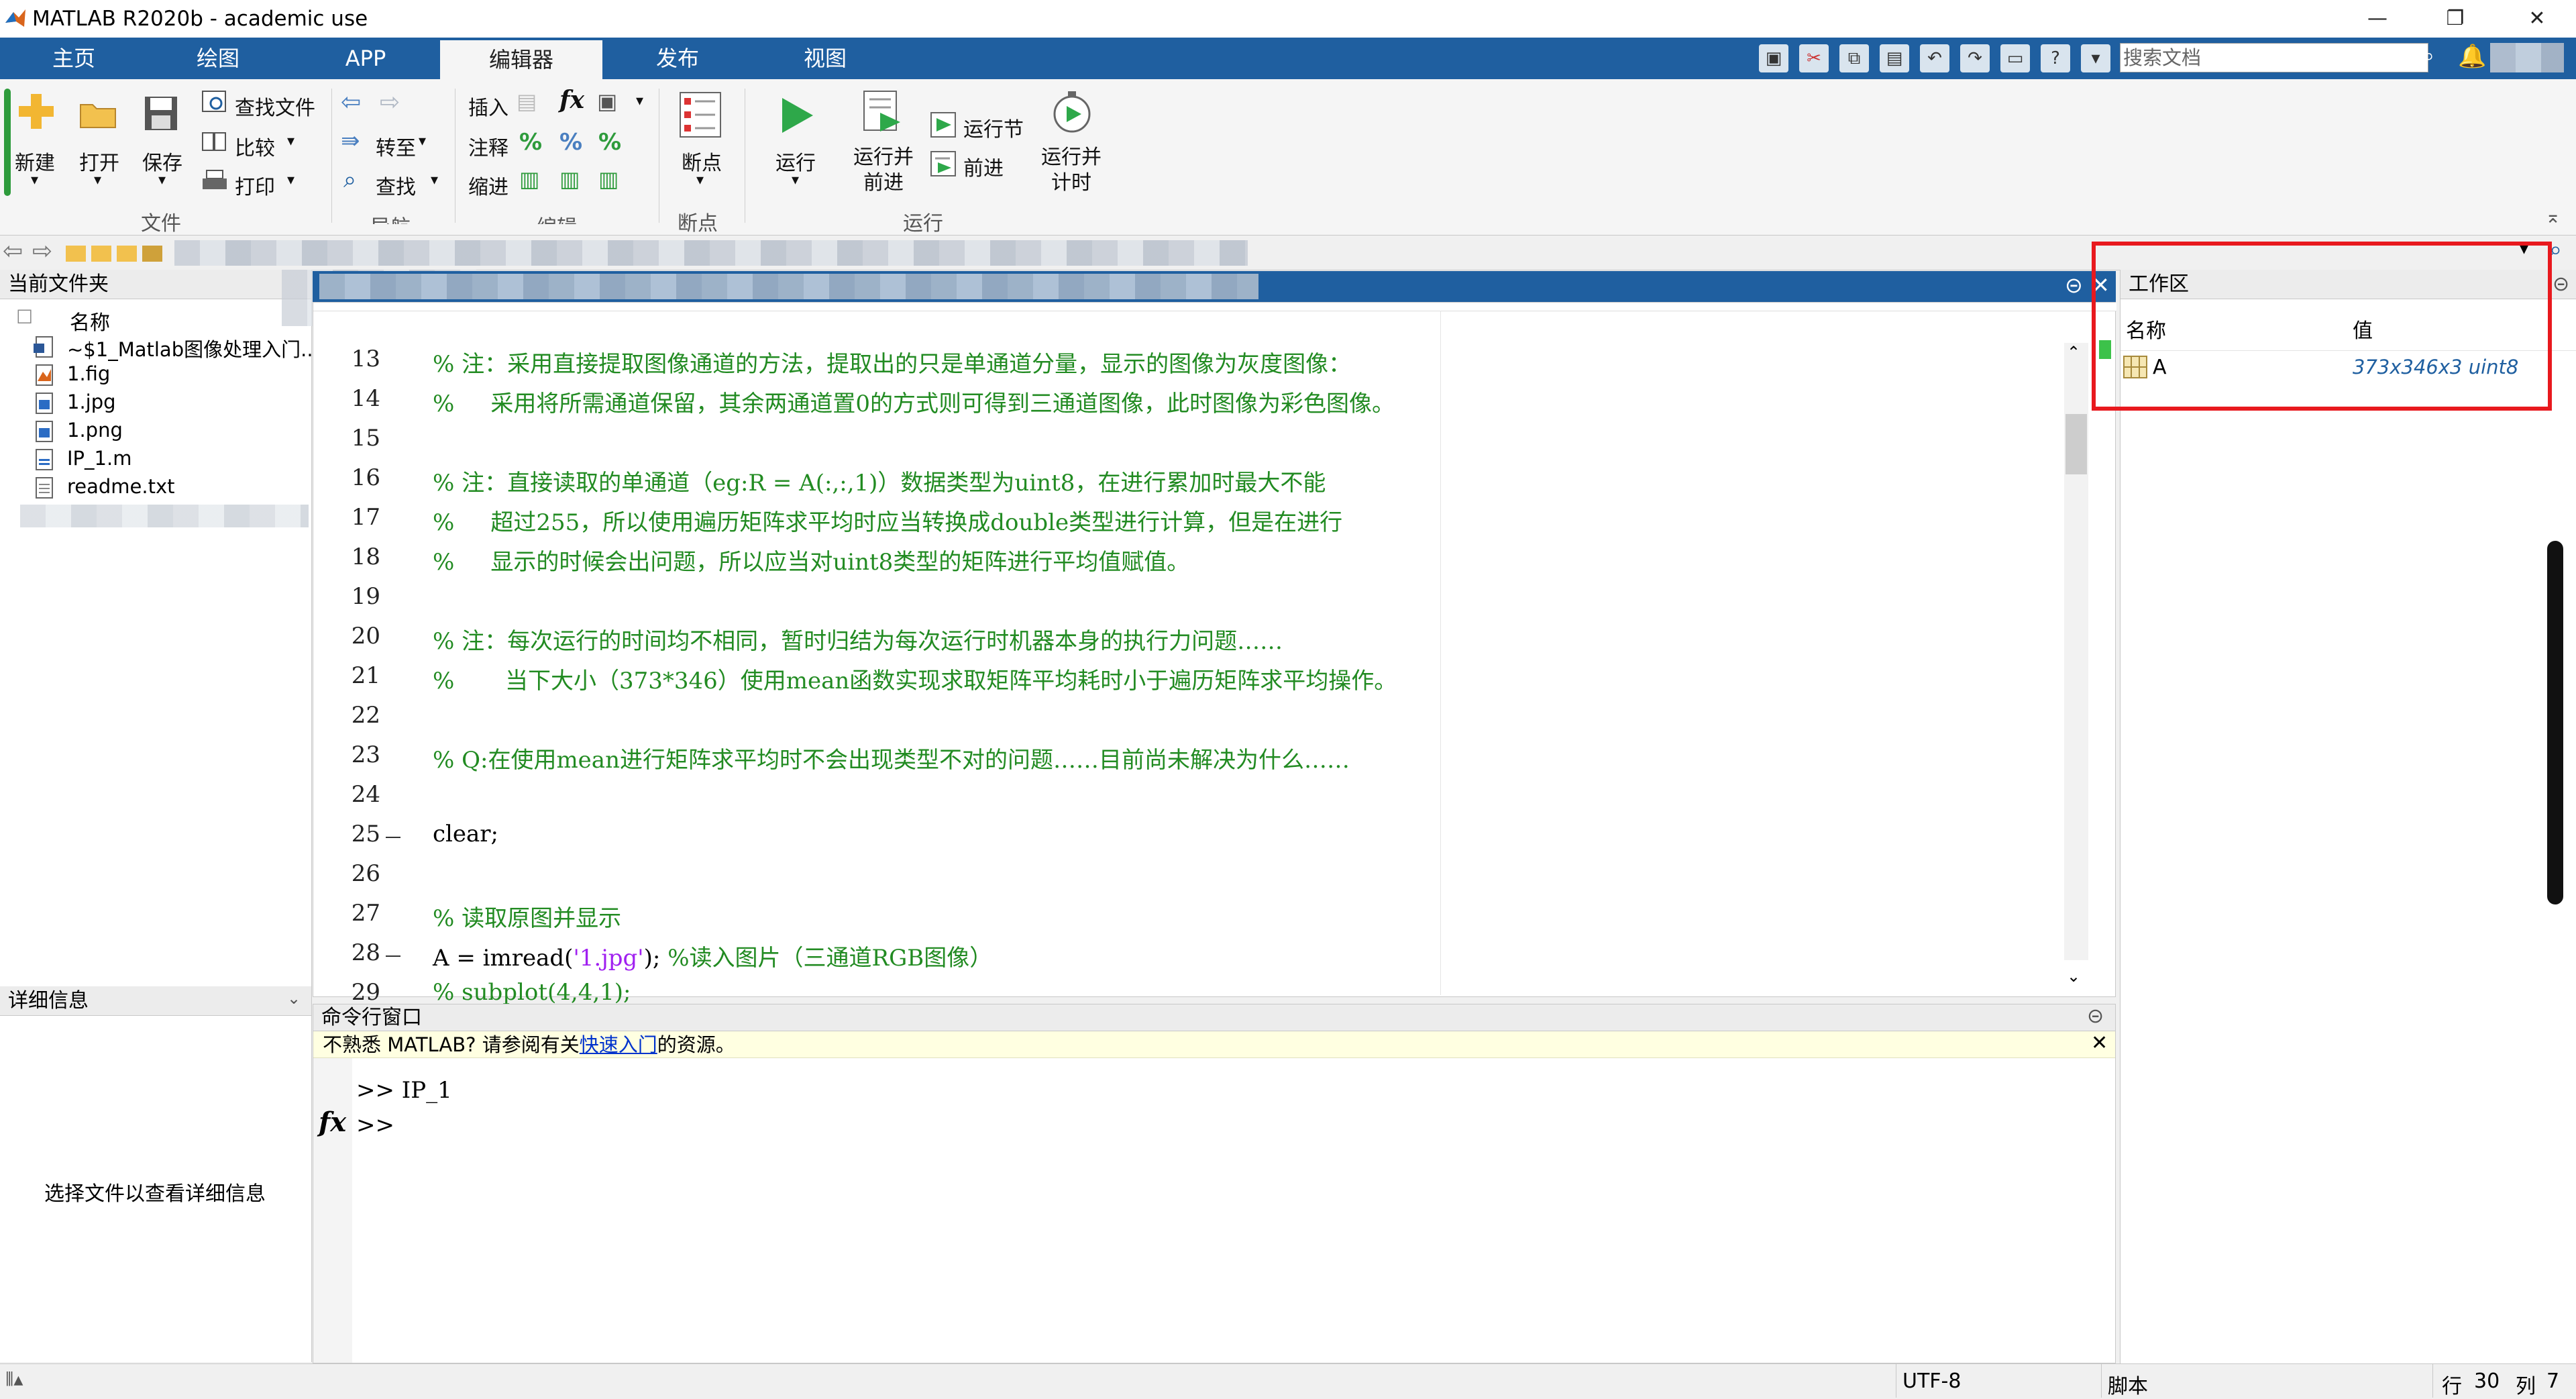 The image size is (2576, 1399). I want to click on line-number: 15, so click(346, 438).